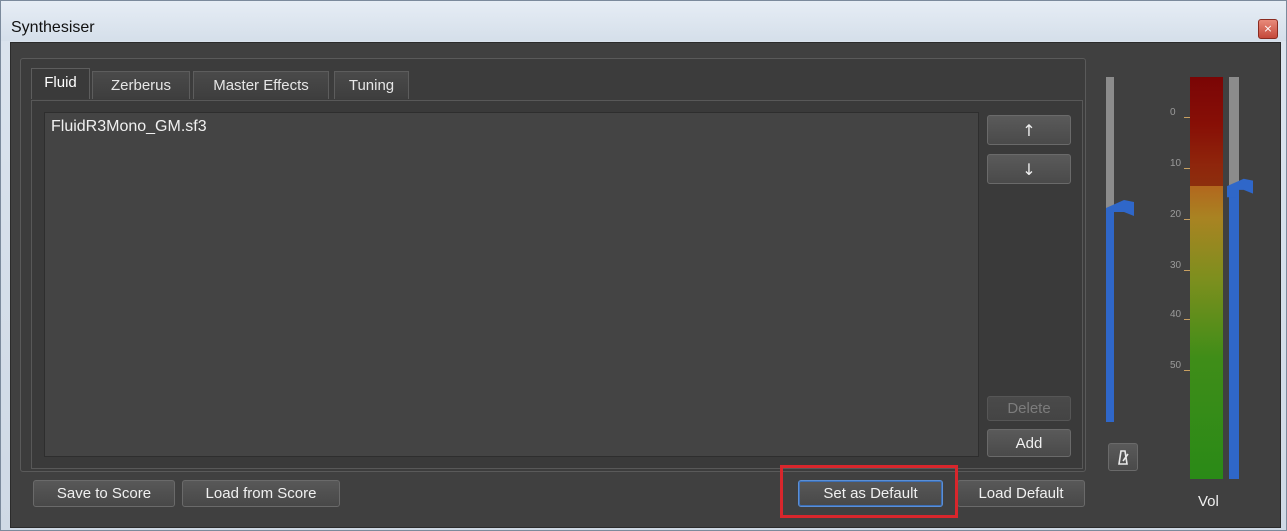  What do you see at coordinates (1181, 278) in the screenshot?
I see `volume-meter-scale: 0 10 20 30 40 50` at bounding box center [1181, 278].